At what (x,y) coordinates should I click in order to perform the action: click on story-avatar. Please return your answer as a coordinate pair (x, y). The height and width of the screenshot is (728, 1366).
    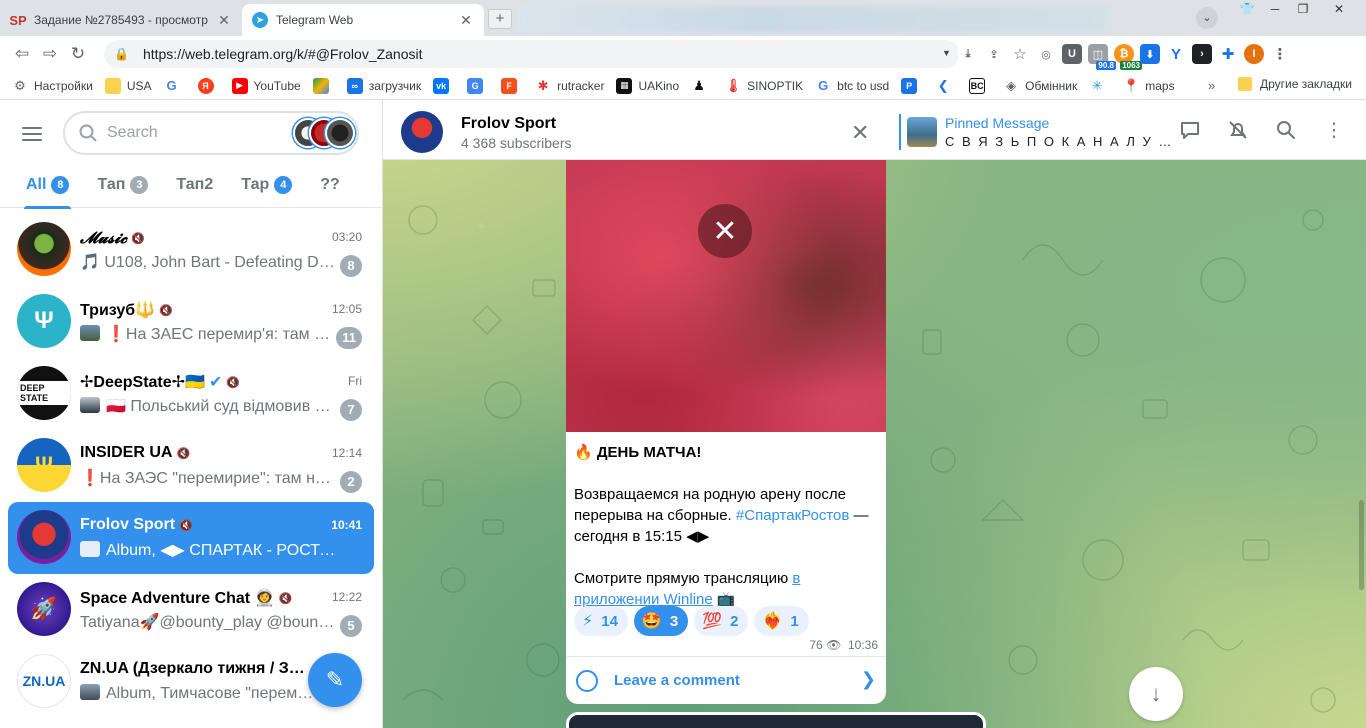
    Looking at the image, I should click on (340, 133).